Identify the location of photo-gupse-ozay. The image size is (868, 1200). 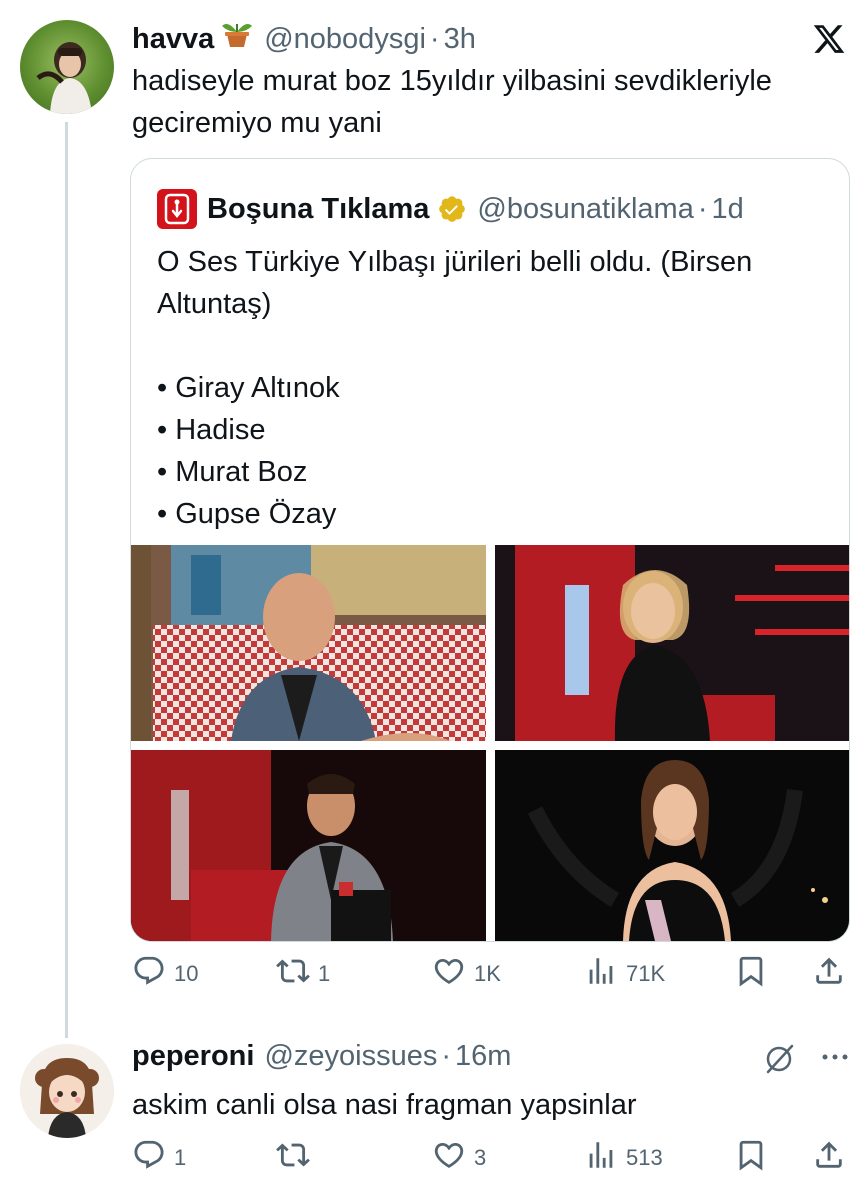
(672, 845).